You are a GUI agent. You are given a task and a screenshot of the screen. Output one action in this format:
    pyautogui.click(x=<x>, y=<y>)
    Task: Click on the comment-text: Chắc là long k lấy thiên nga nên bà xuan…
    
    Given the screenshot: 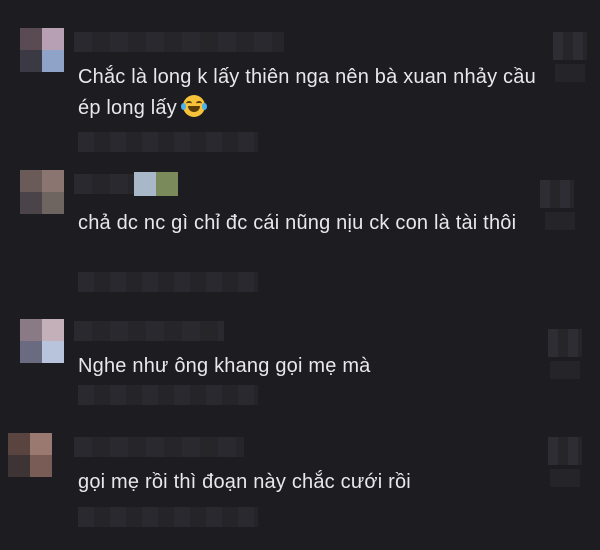 What is the action you would take?
    pyautogui.click(x=307, y=92)
    